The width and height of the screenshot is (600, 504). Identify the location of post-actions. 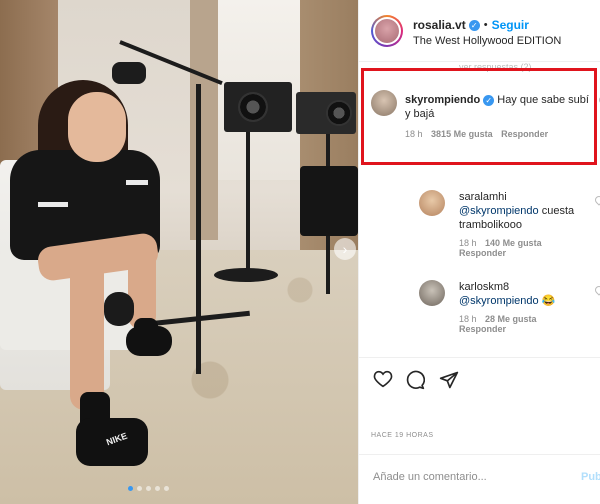
(479, 377).